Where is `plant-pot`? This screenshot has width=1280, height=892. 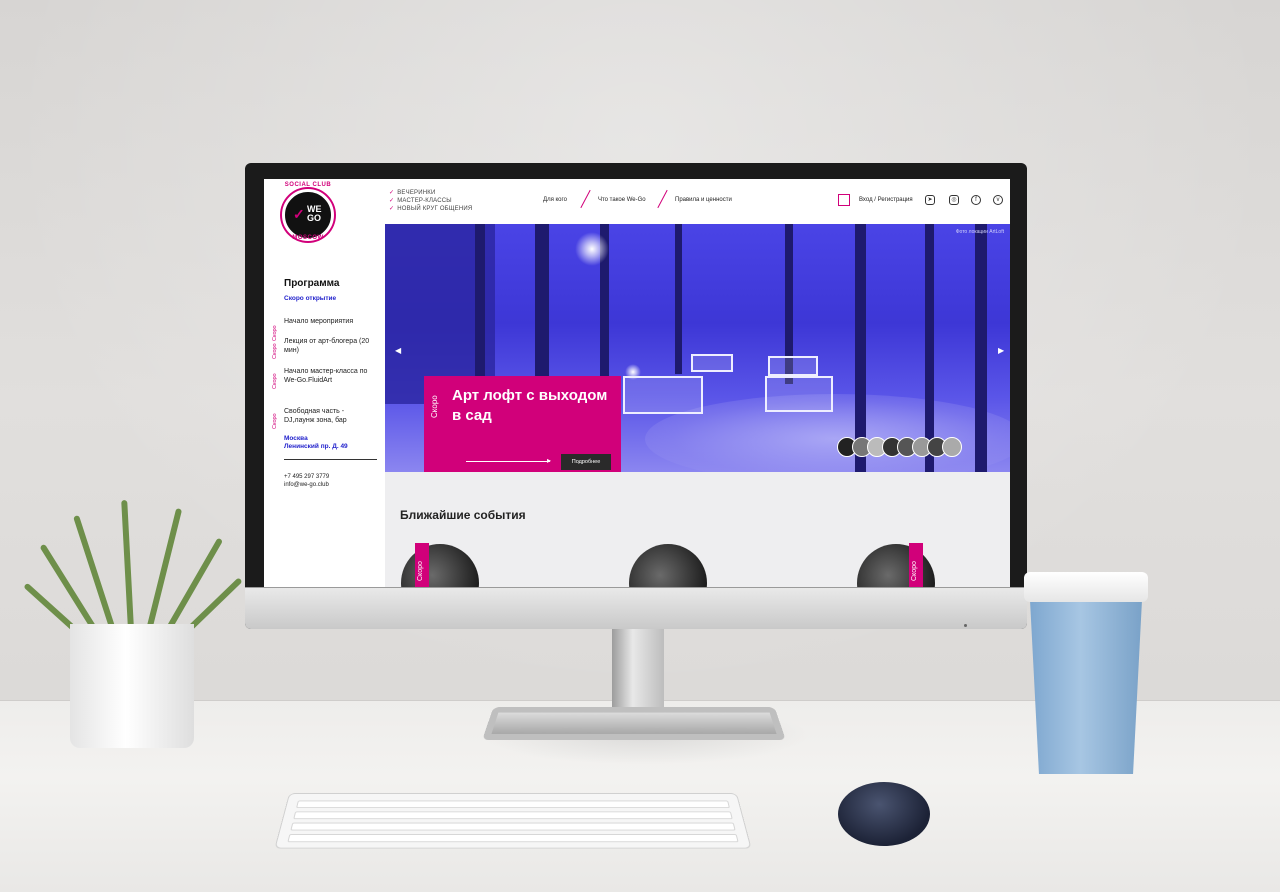 plant-pot is located at coordinates (132, 686).